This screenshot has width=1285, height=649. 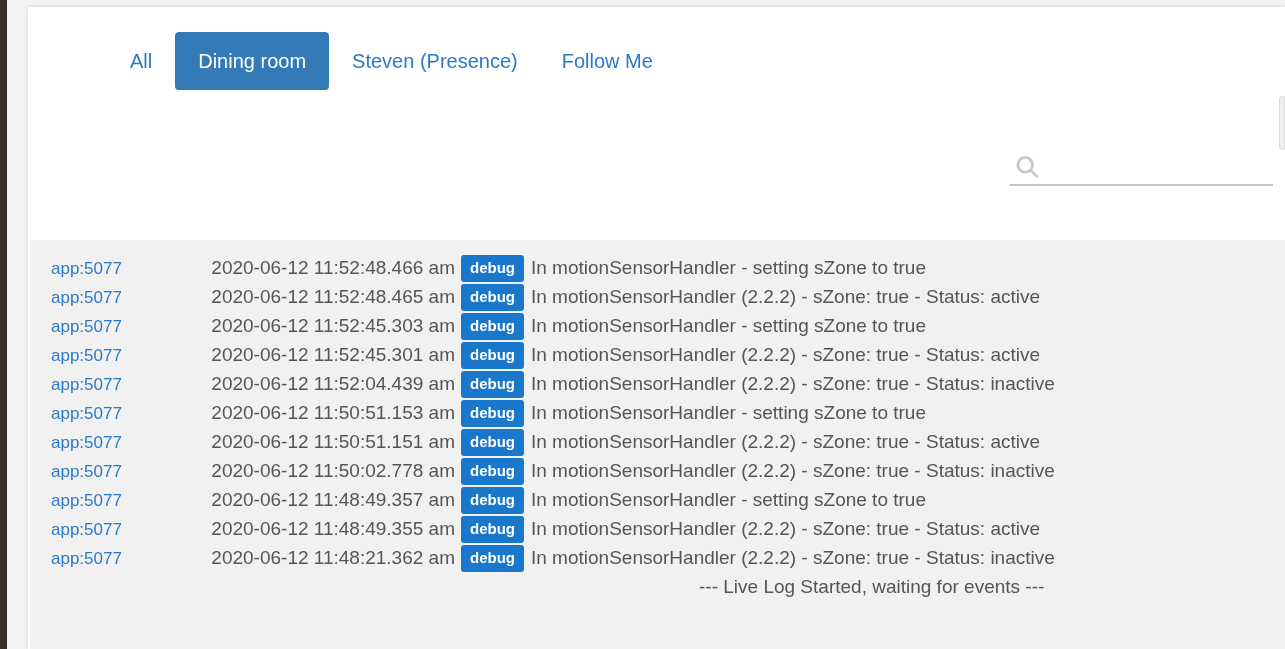 What do you see at coordinates (332, 355) in the screenshot?
I see `timestamp: 2020-06-12 11:52:45.301 am` at bounding box center [332, 355].